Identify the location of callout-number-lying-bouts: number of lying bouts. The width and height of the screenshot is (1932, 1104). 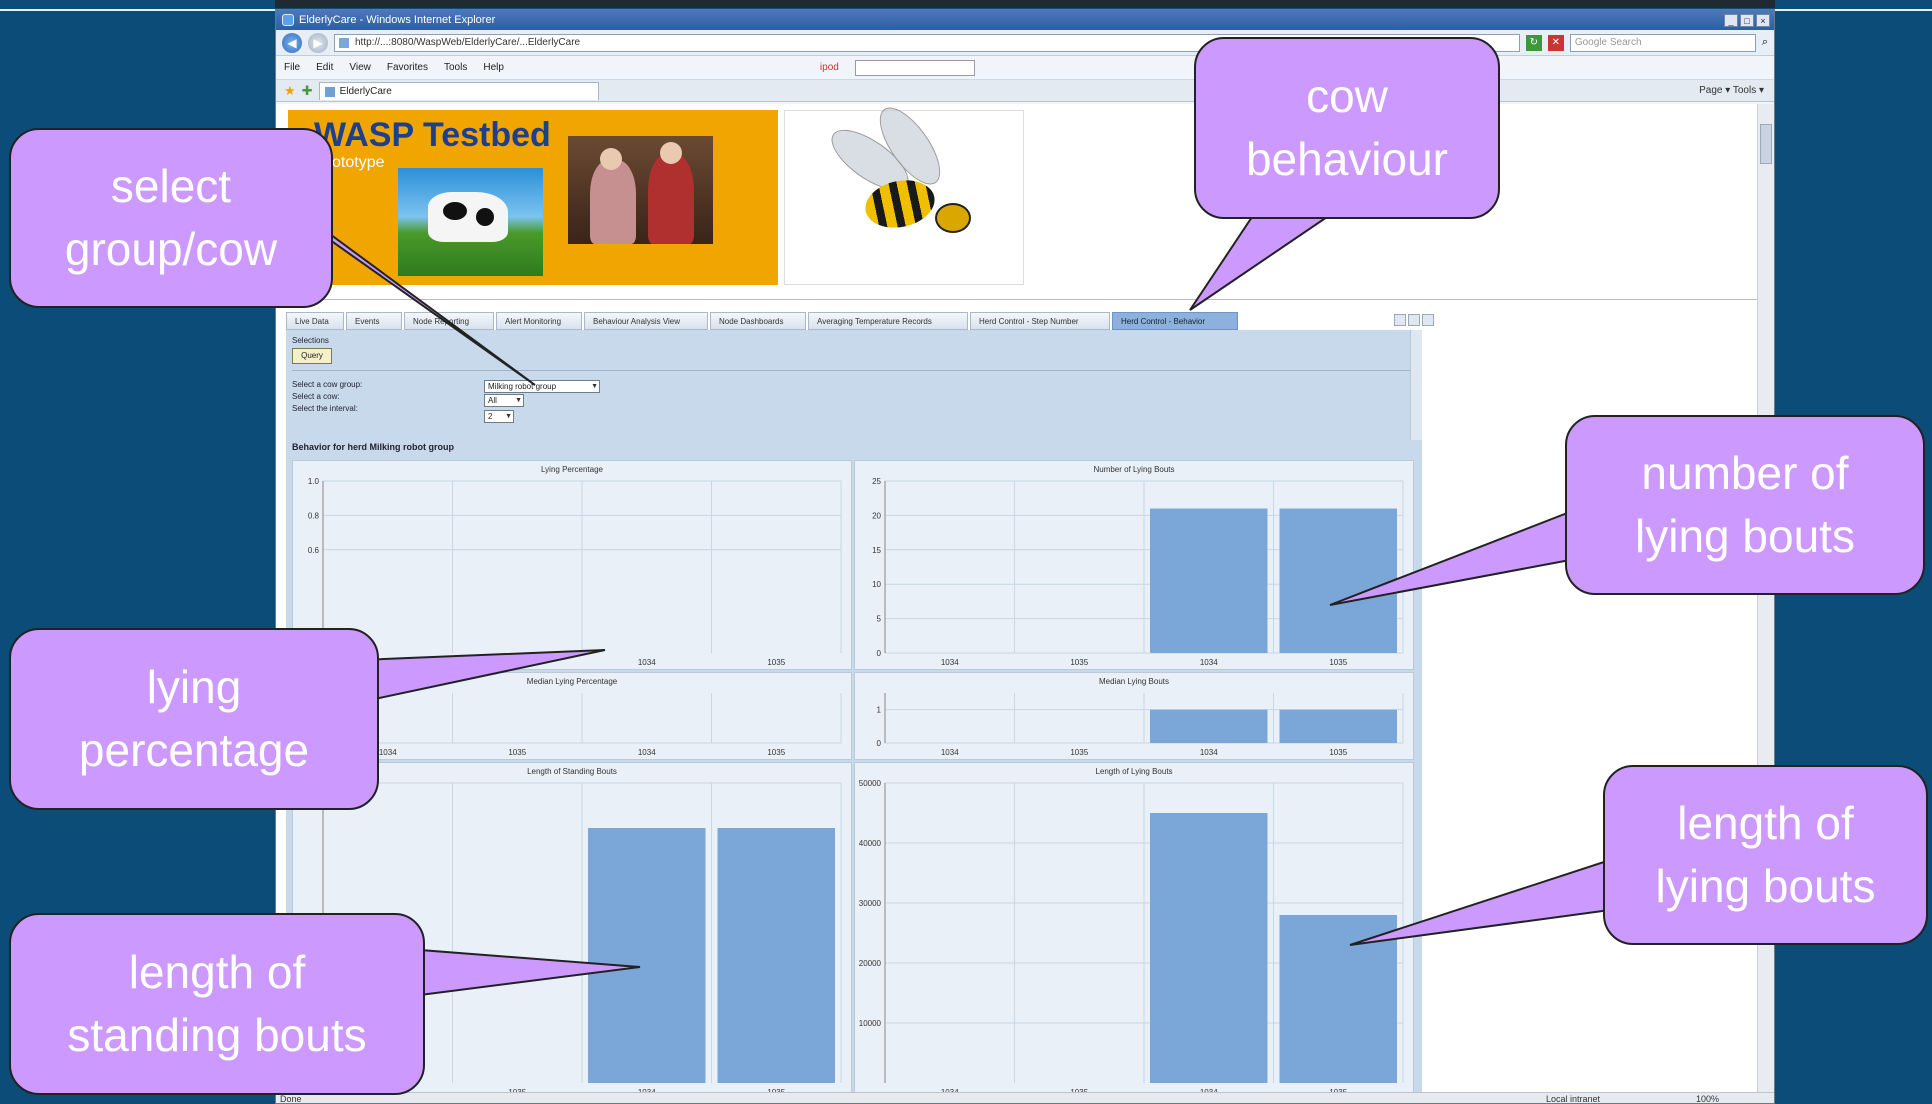
(1745, 505).